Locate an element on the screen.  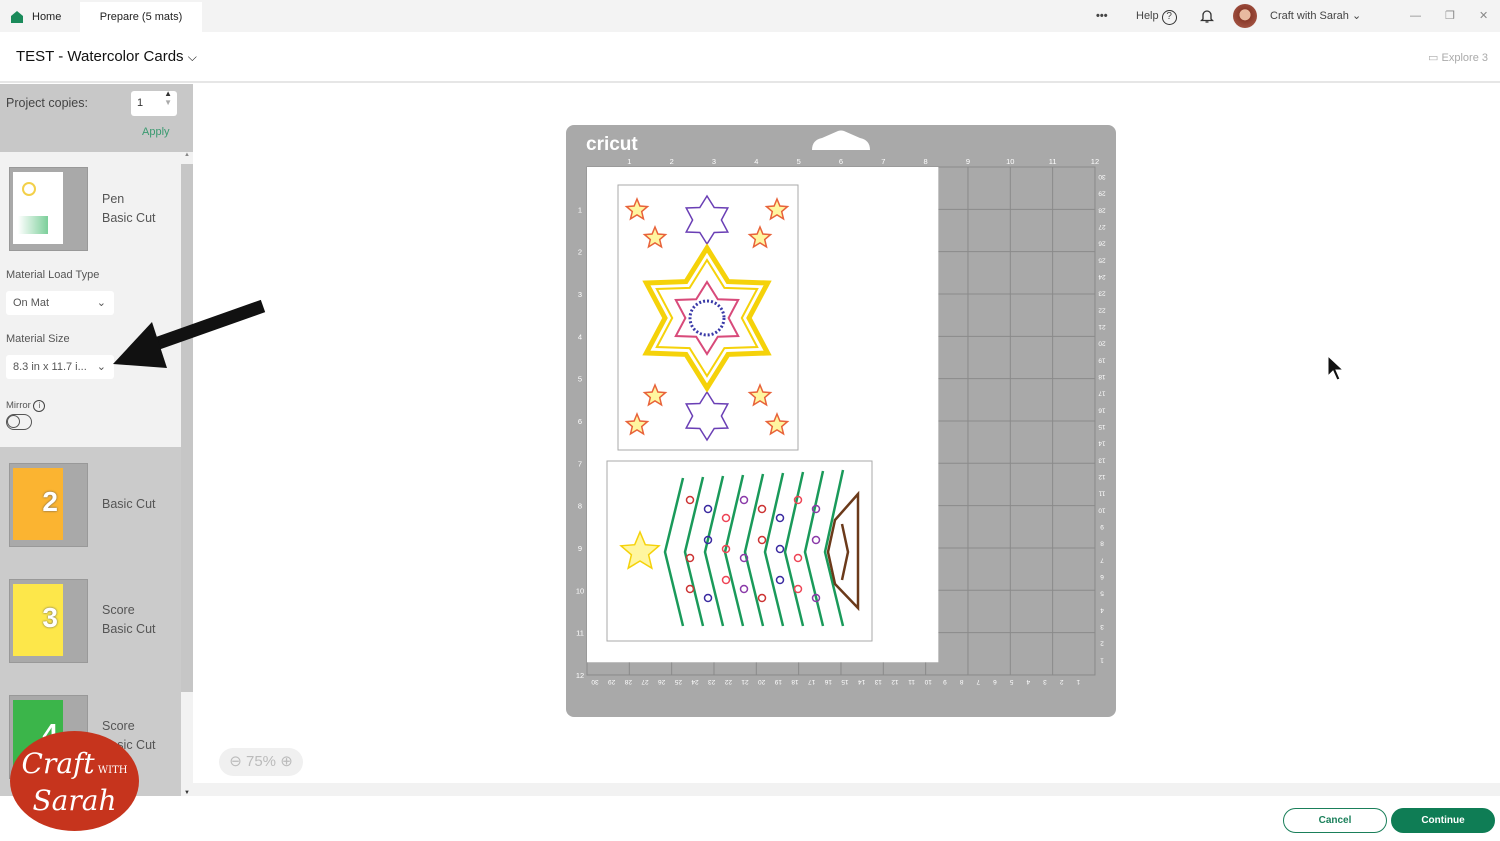
ruler-label-top: 1 is located at coordinates (629, 161).